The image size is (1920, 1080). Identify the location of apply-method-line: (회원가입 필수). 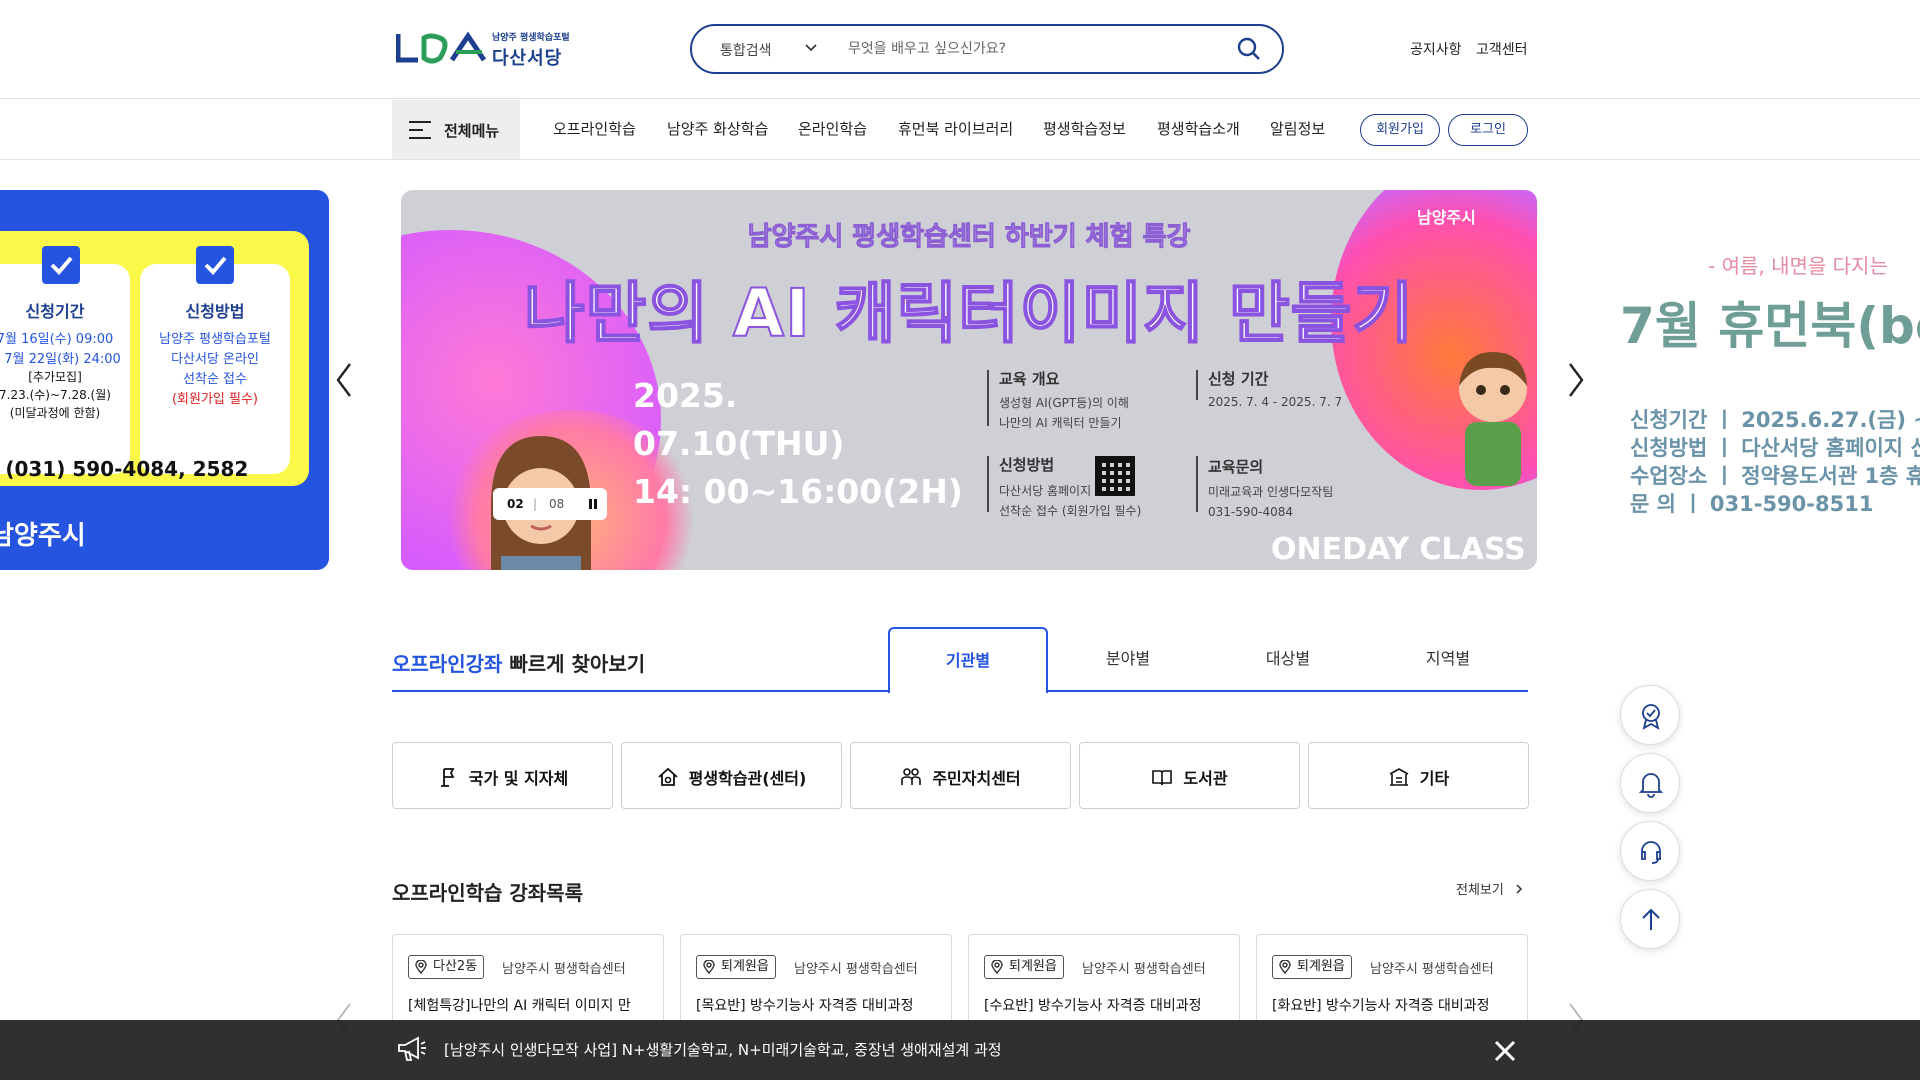
(215, 399).